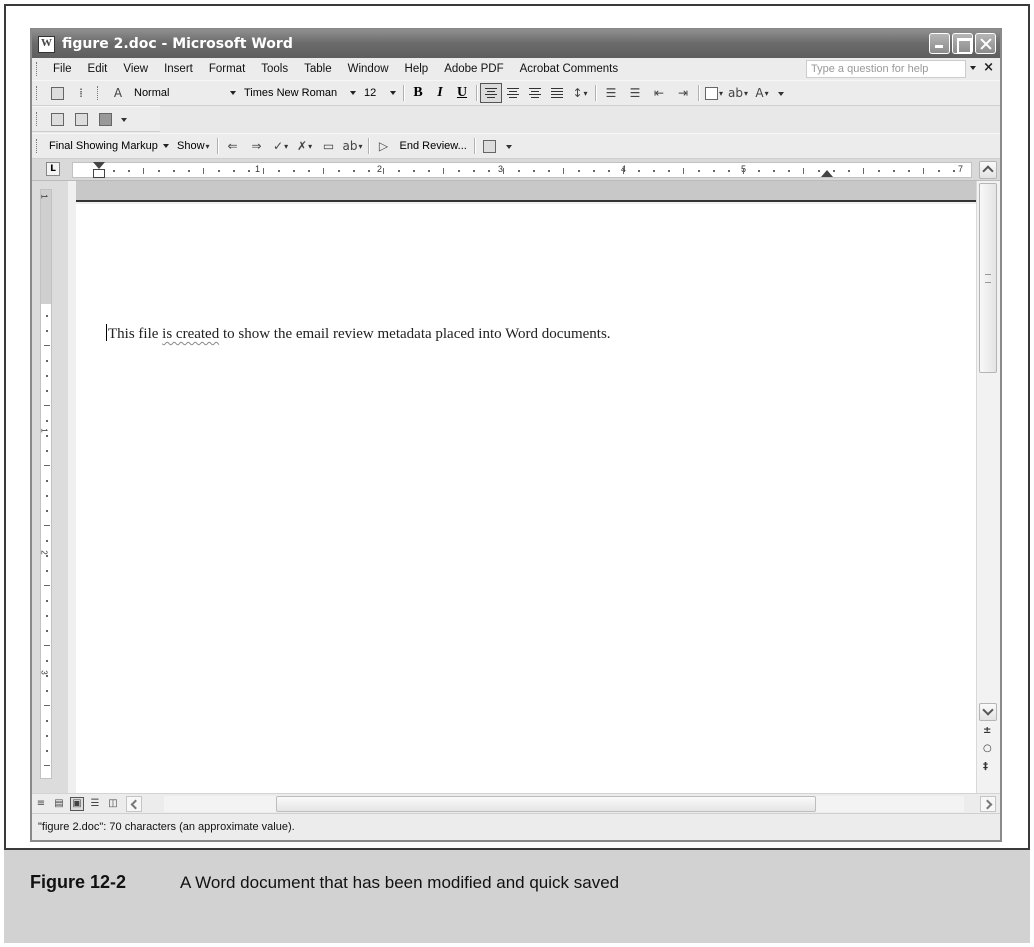  What do you see at coordinates (526, 191) in the screenshot?
I see `page-boundary` at bounding box center [526, 191].